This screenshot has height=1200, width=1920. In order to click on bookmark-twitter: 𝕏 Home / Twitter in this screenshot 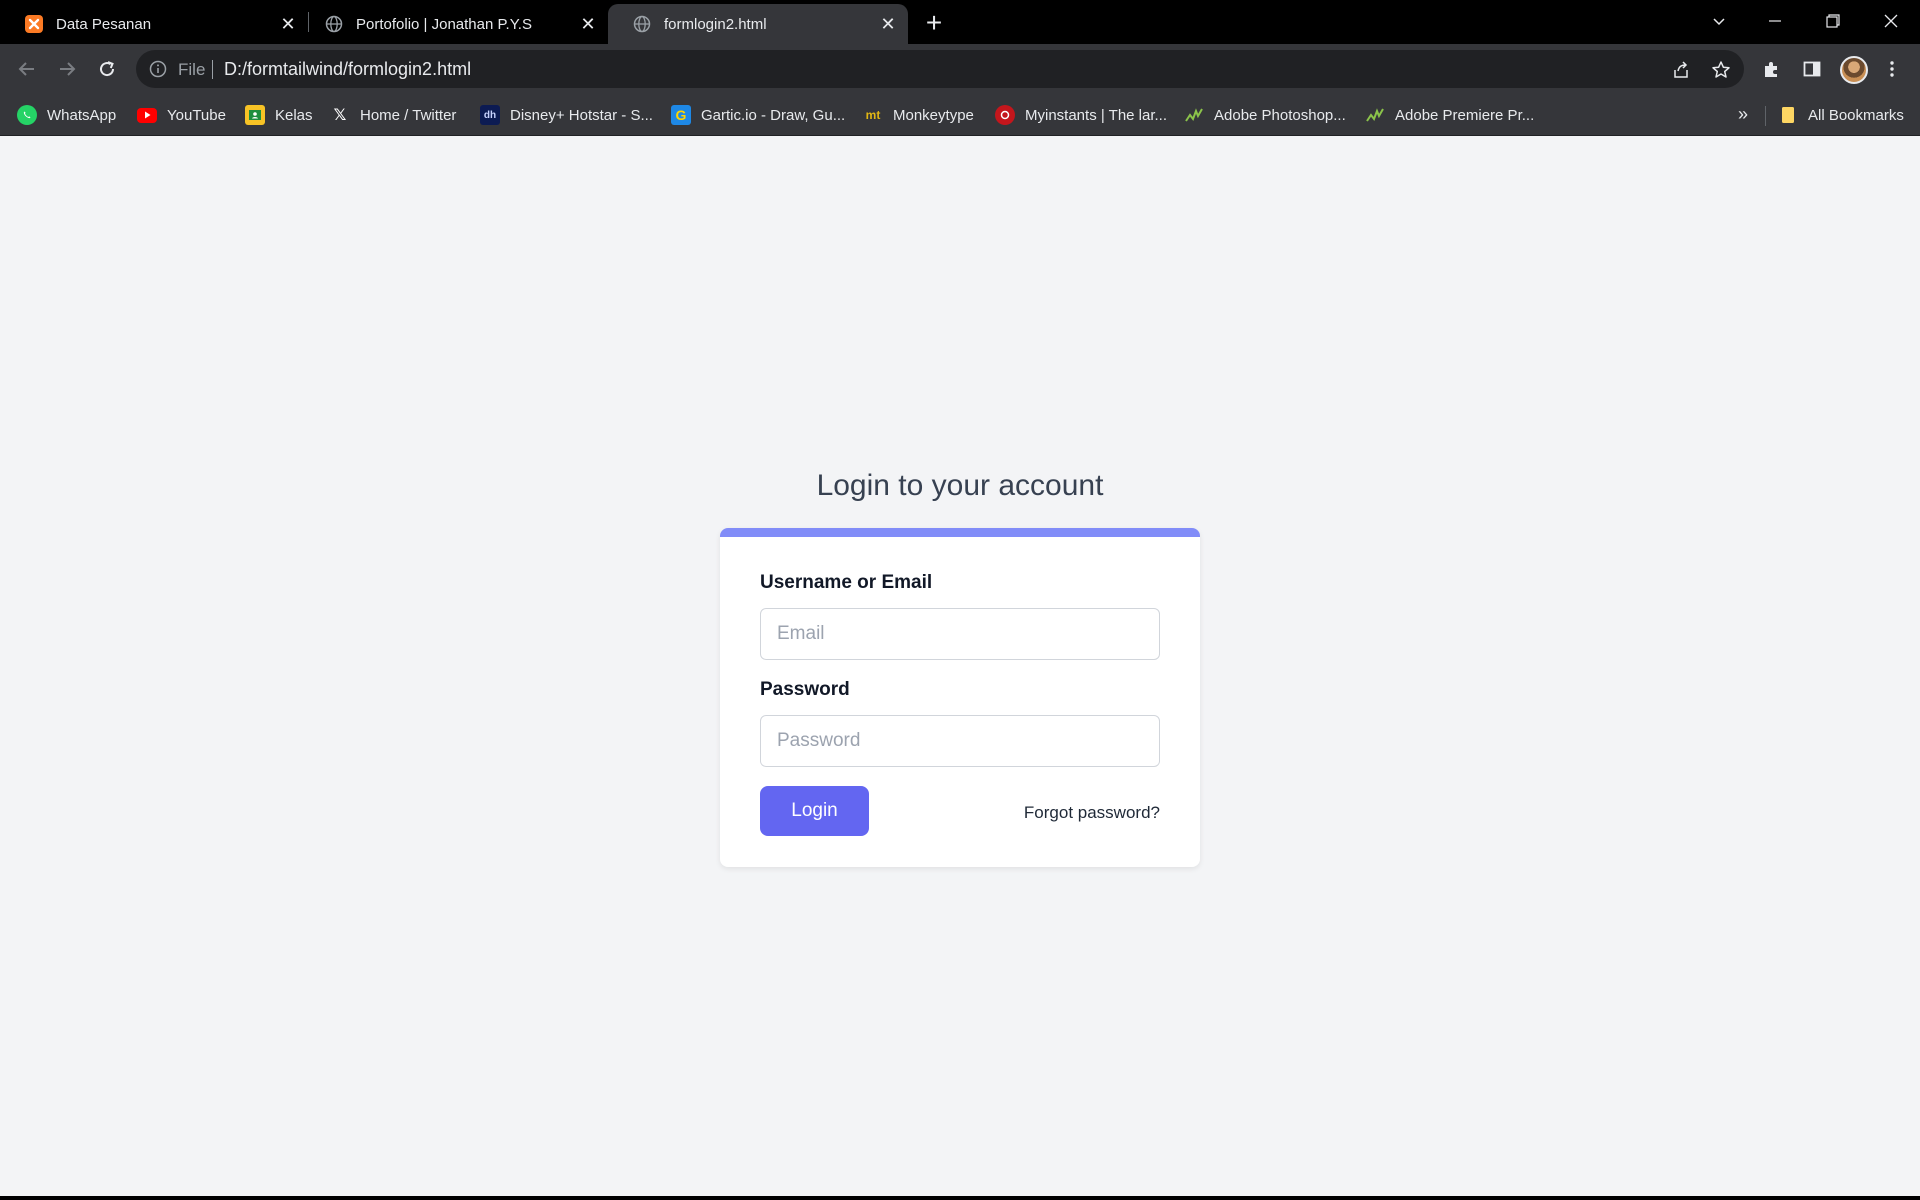, I will do `click(393, 115)`.